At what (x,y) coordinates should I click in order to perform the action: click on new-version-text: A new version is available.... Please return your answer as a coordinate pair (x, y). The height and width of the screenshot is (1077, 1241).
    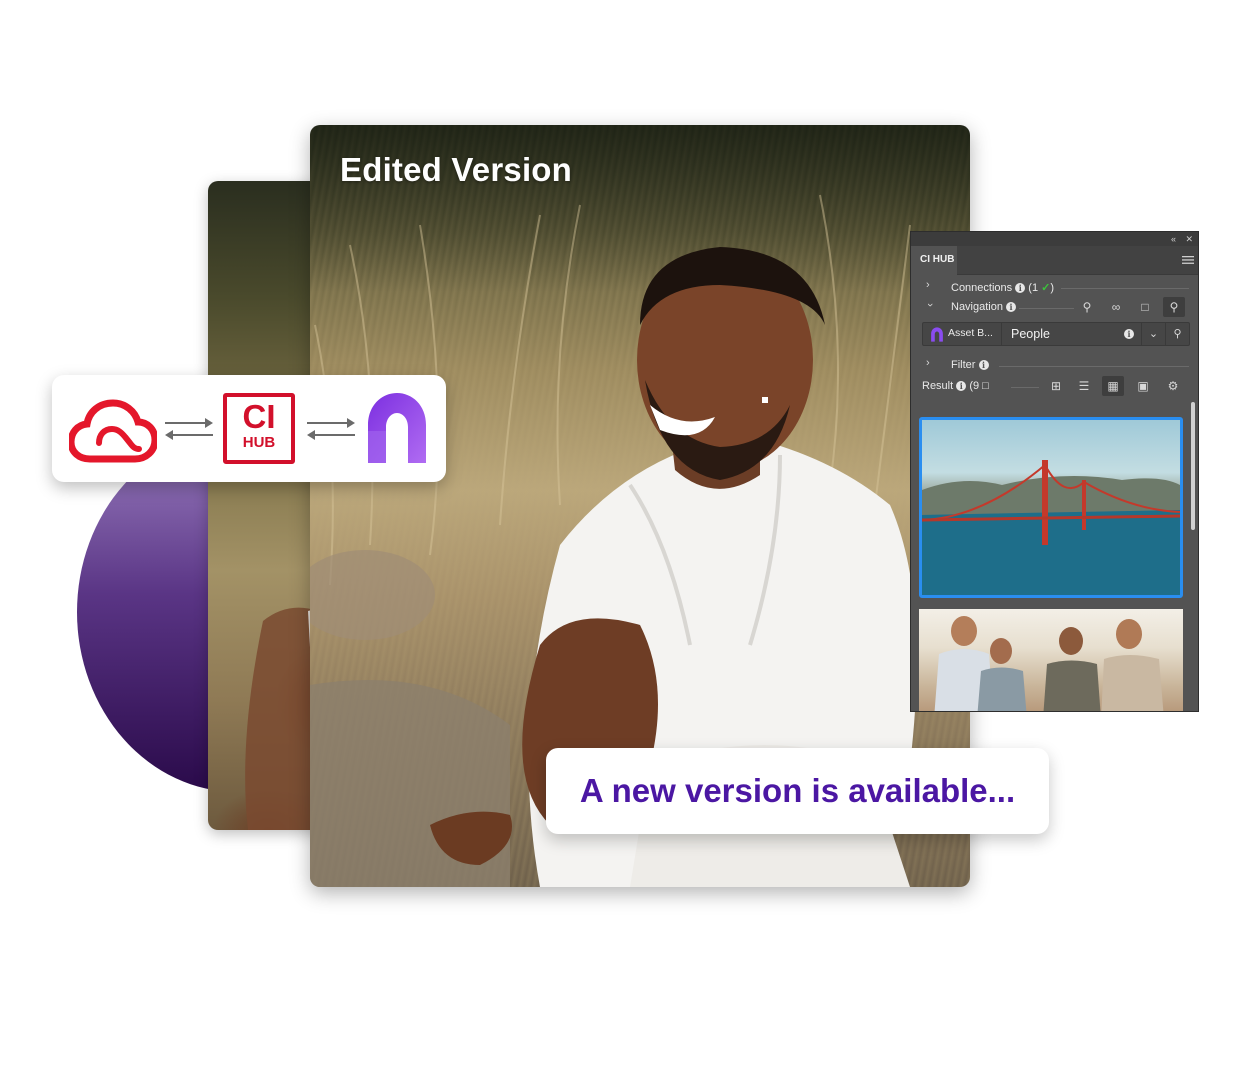
    Looking at the image, I should click on (797, 790).